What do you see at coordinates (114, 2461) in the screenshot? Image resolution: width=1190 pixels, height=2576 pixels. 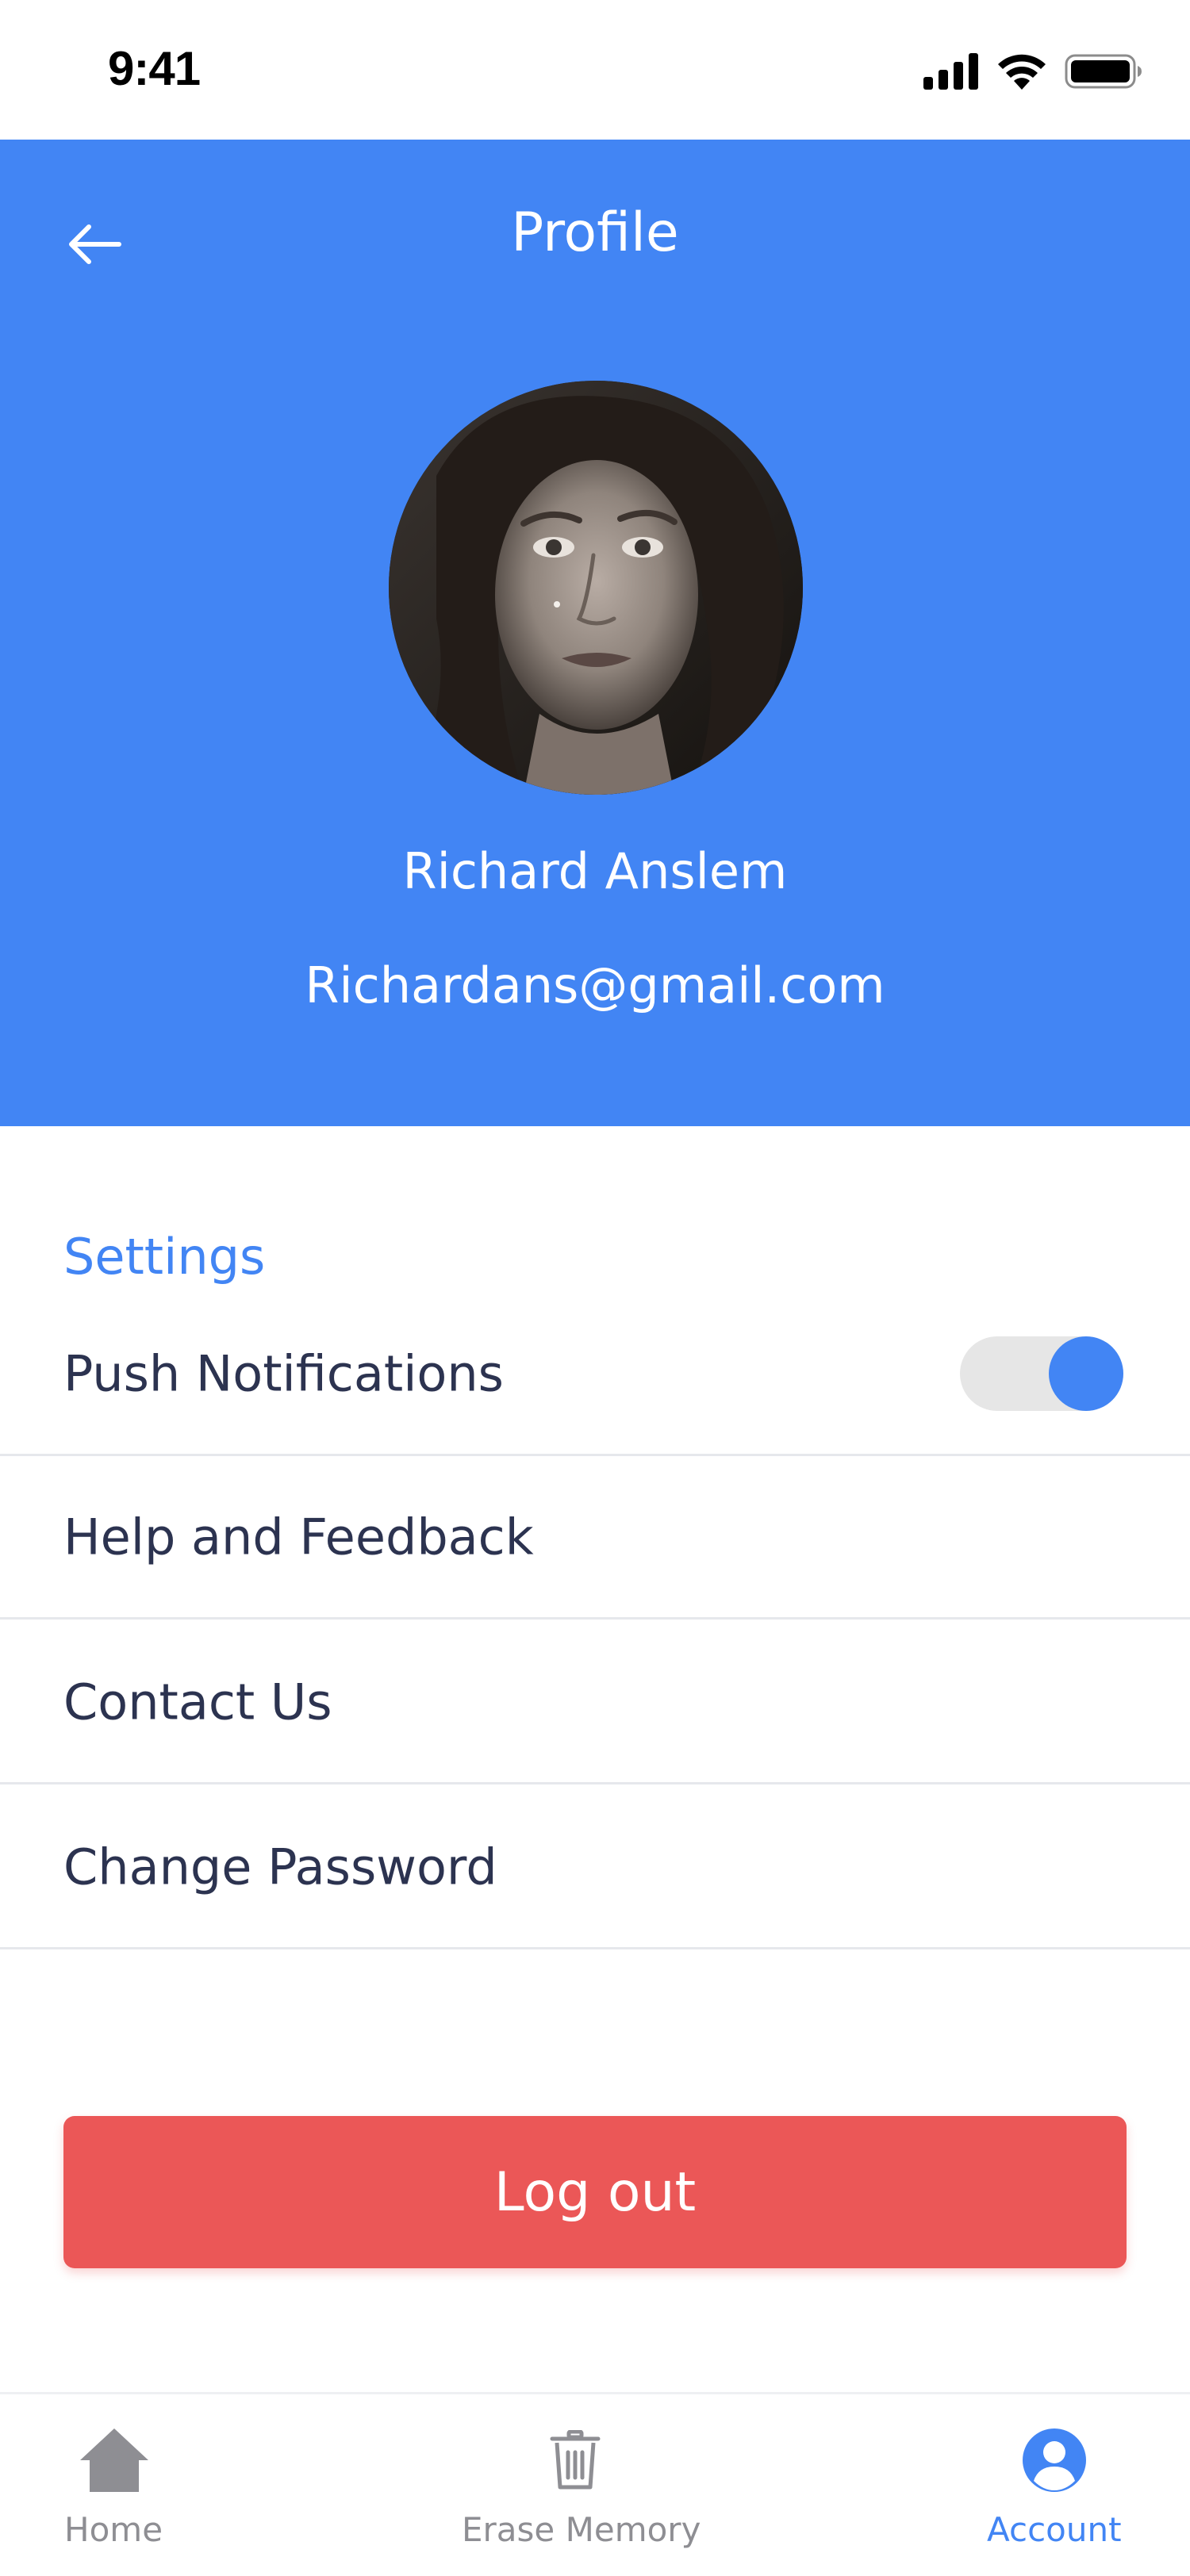 I see `home-icon` at bounding box center [114, 2461].